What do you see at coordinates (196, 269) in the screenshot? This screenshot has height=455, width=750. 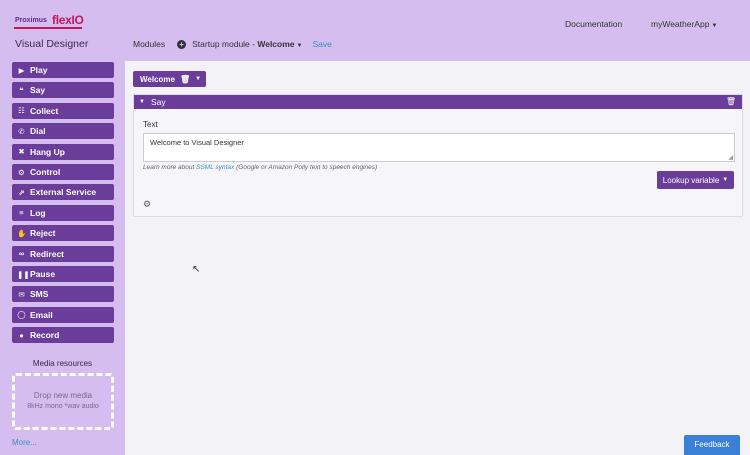 I see `mouse-cursor-icon: ↖` at bounding box center [196, 269].